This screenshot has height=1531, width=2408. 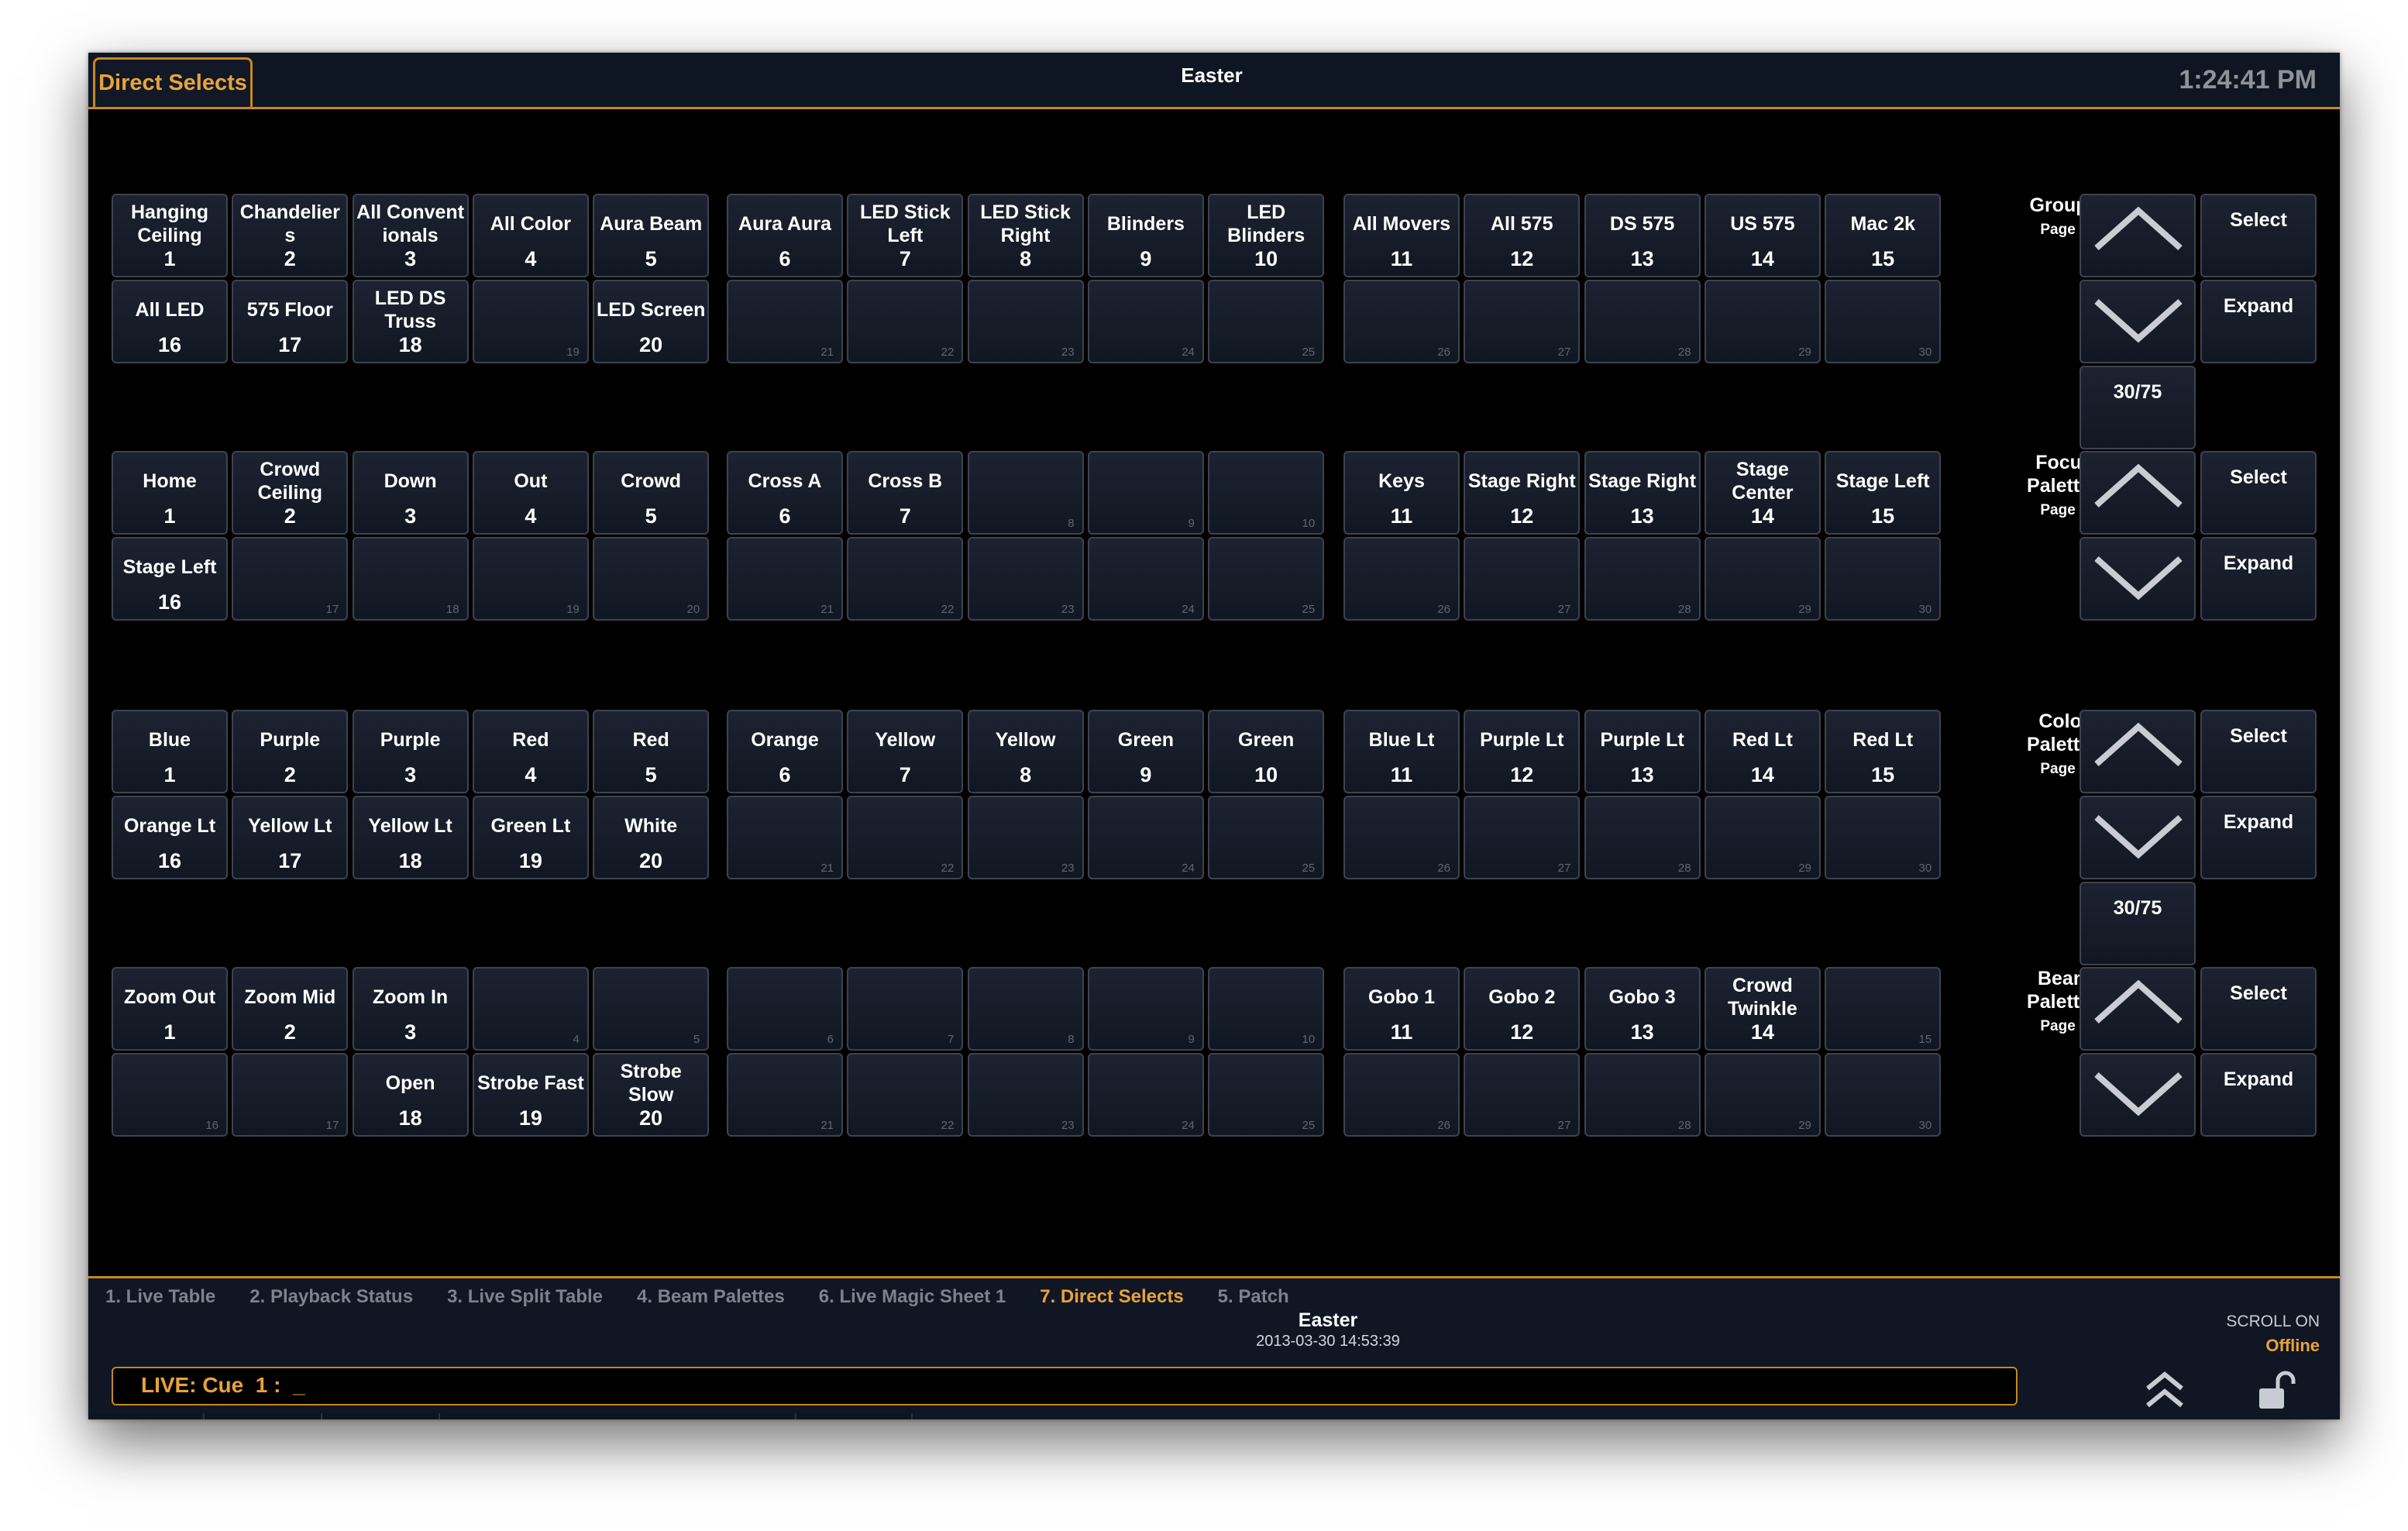 I want to click on softkey-blank, so click(x=854, y=1416).